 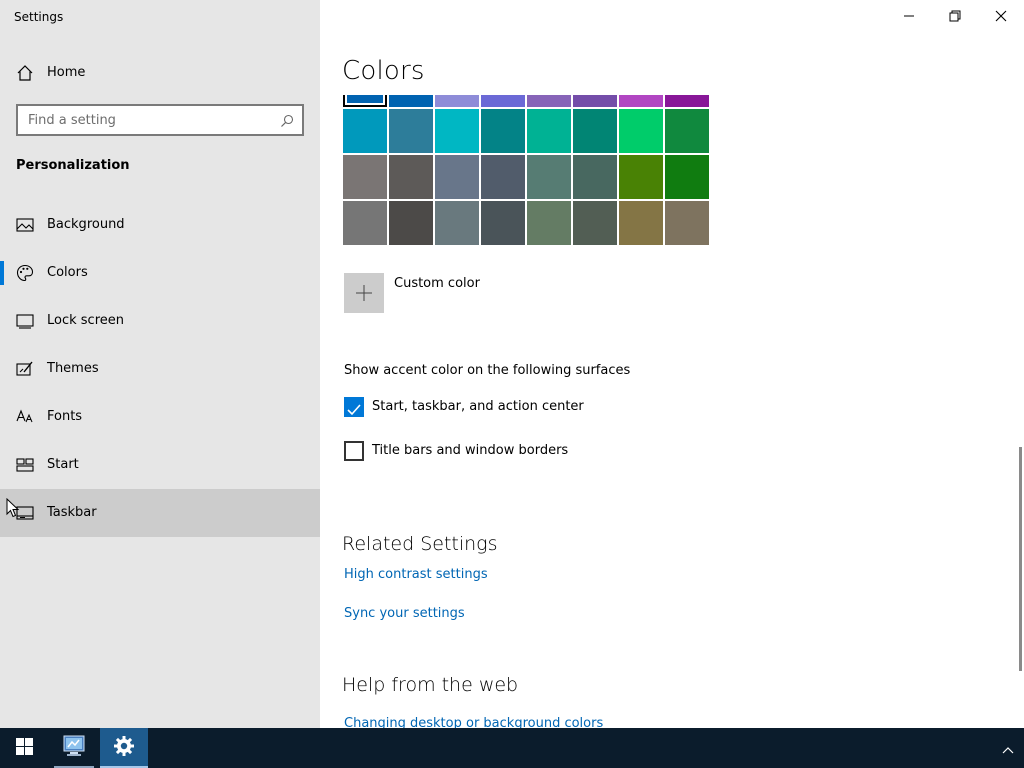 I want to click on sidebar-item-lock-screen: Lock screen, so click(x=160, y=321).